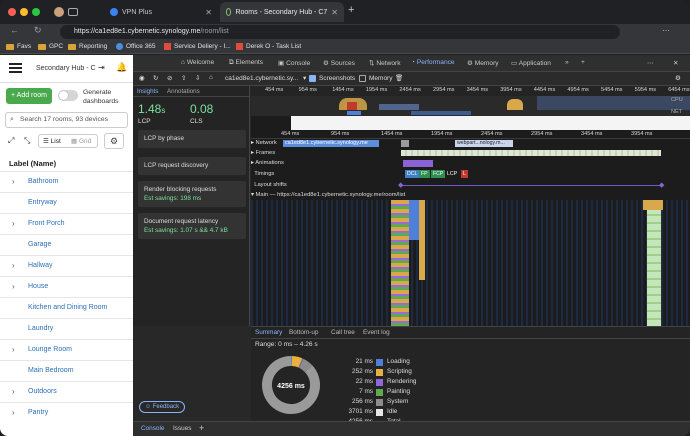  I want to click on add-tab-icon: +, so click(583, 62).